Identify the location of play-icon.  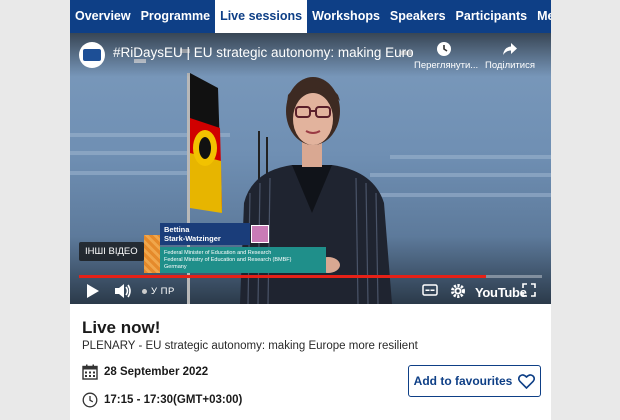
(93, 291).